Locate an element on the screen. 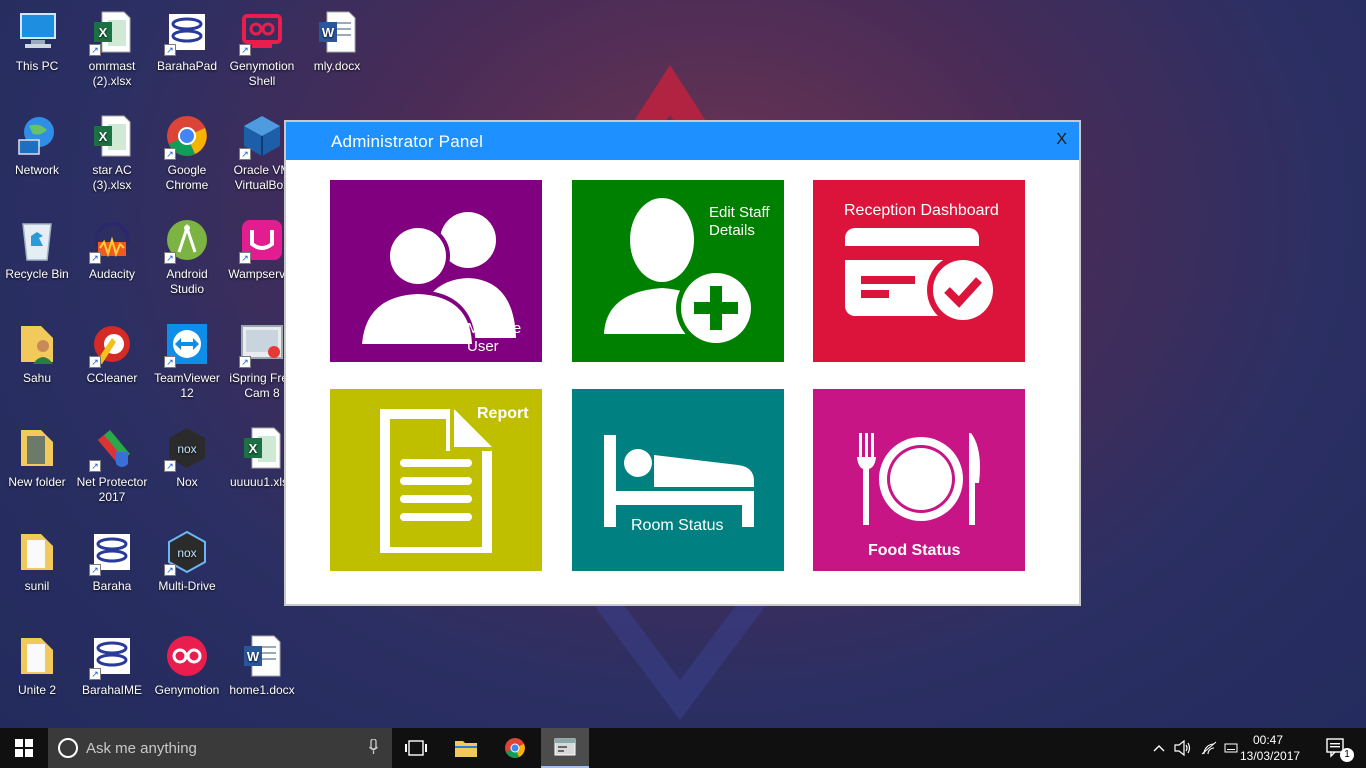 This screenshot has width=1366, height=768. desktop-icon-teamviewer: ↗ TeamViewer 12 is located at coordinates (187, 360).